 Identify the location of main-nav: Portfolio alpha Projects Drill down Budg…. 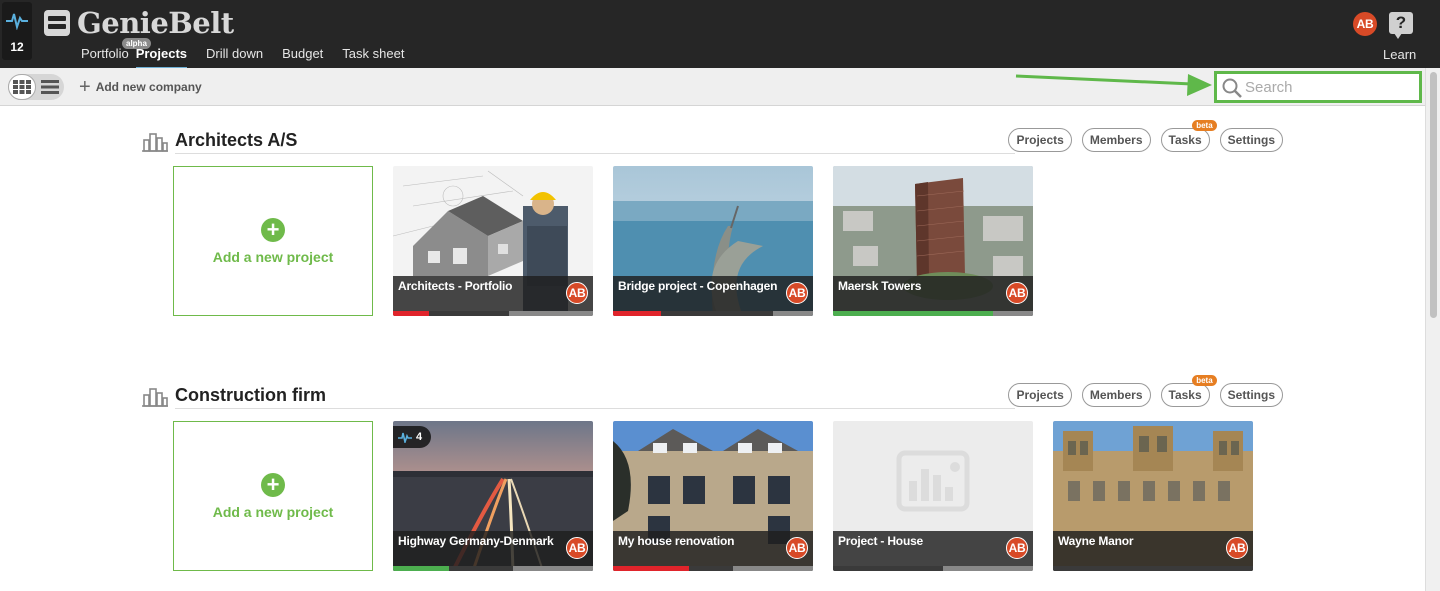
(252, 53).